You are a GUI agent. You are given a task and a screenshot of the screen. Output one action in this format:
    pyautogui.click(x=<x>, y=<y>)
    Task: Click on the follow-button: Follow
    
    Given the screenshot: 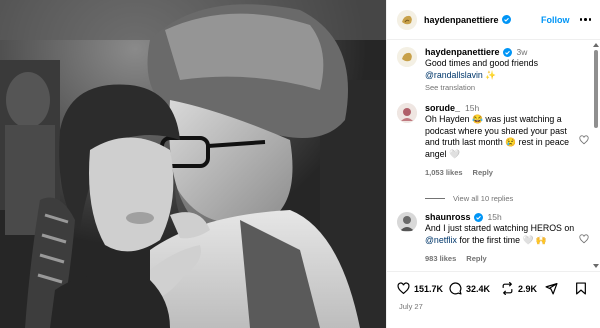 What is the action you would take?
    pyautogui.click(x=555, y=20)
    